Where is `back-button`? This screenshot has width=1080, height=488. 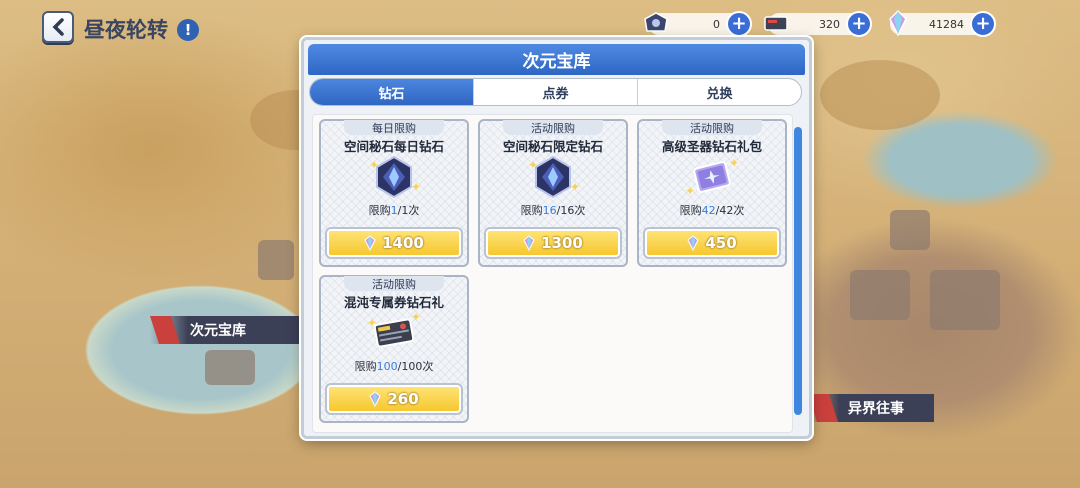 back-button is located at coordinates (58, 27).